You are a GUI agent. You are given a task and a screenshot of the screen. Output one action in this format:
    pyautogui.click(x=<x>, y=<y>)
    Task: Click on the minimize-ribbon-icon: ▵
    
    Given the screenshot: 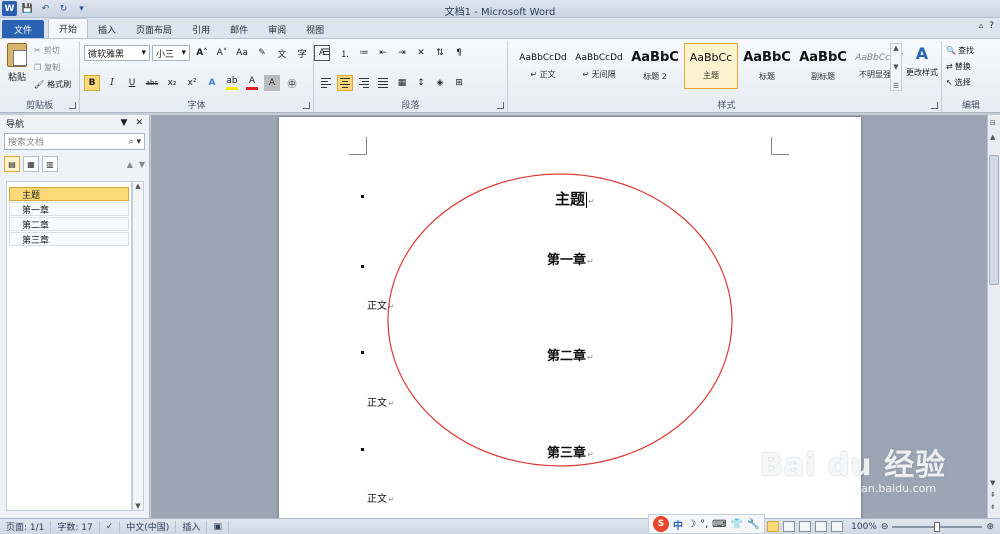 What is the action you would take?
    pyautogui.click(x=981, y=26)
    